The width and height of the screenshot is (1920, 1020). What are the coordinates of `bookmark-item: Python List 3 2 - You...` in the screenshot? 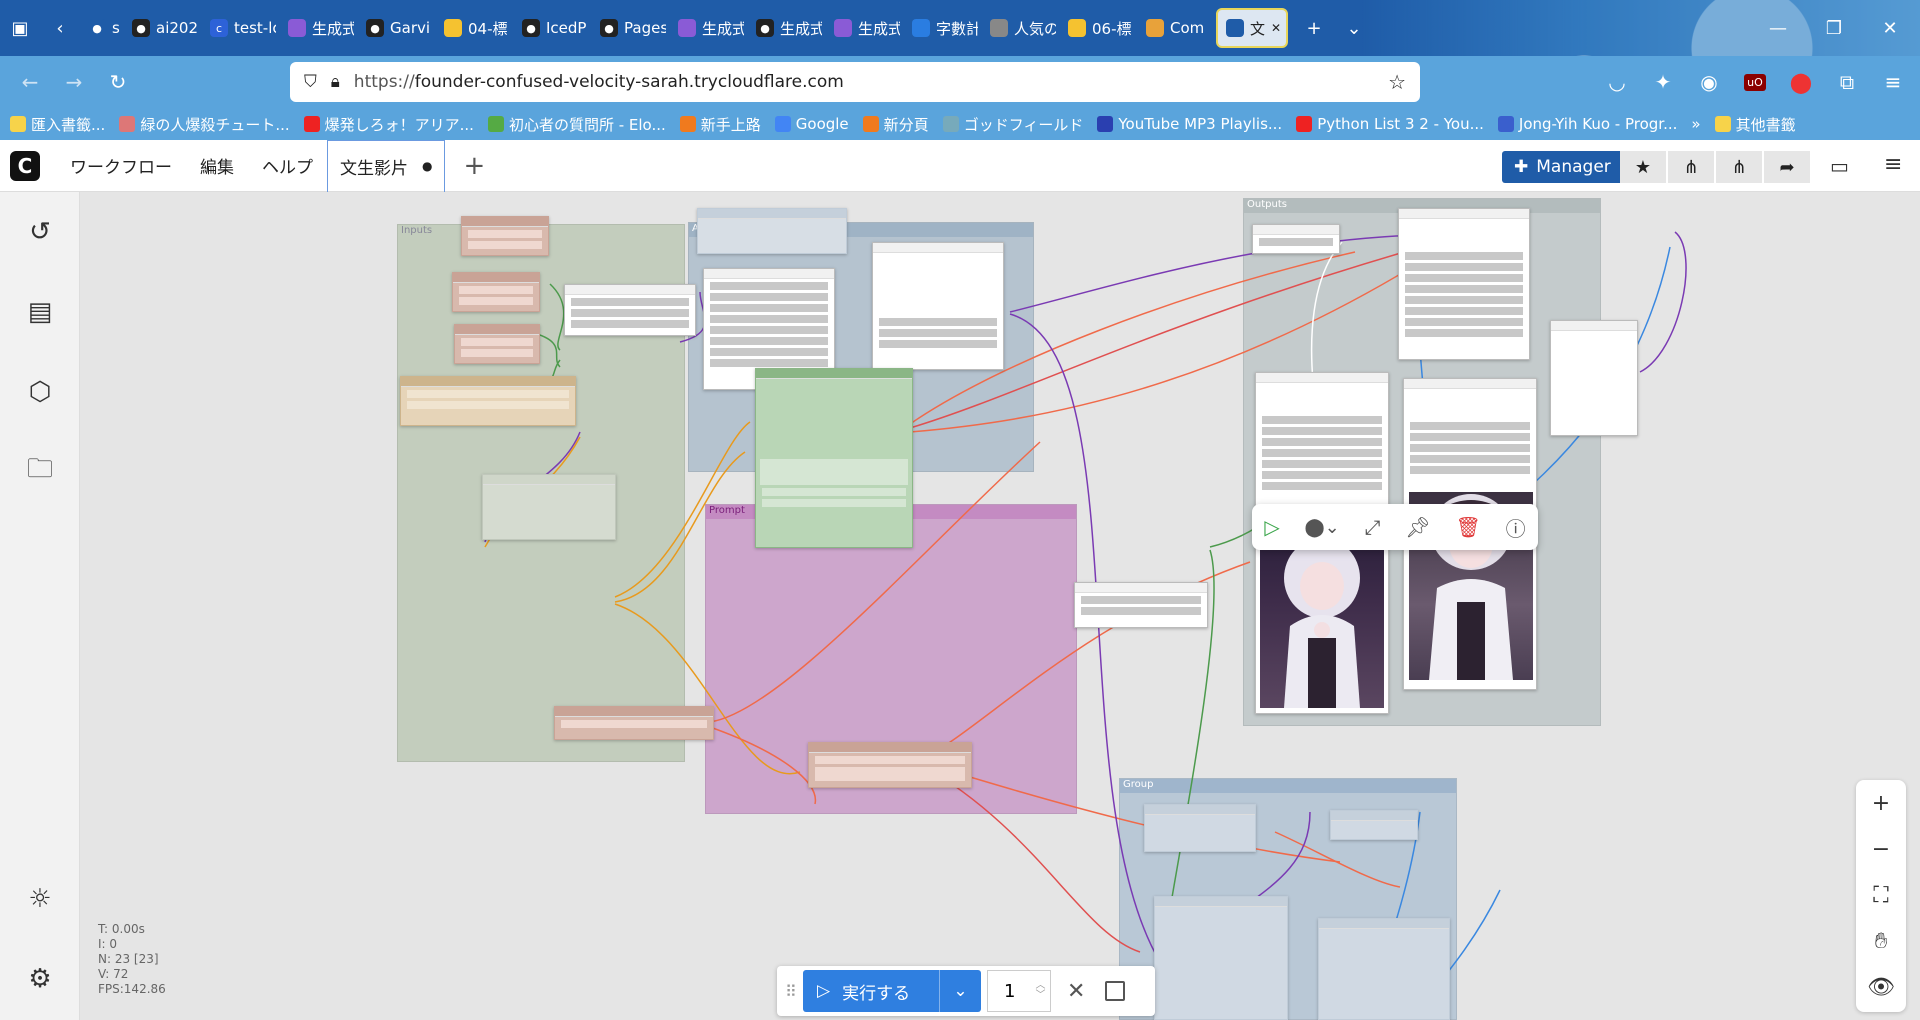 It's located at (1390, 124).